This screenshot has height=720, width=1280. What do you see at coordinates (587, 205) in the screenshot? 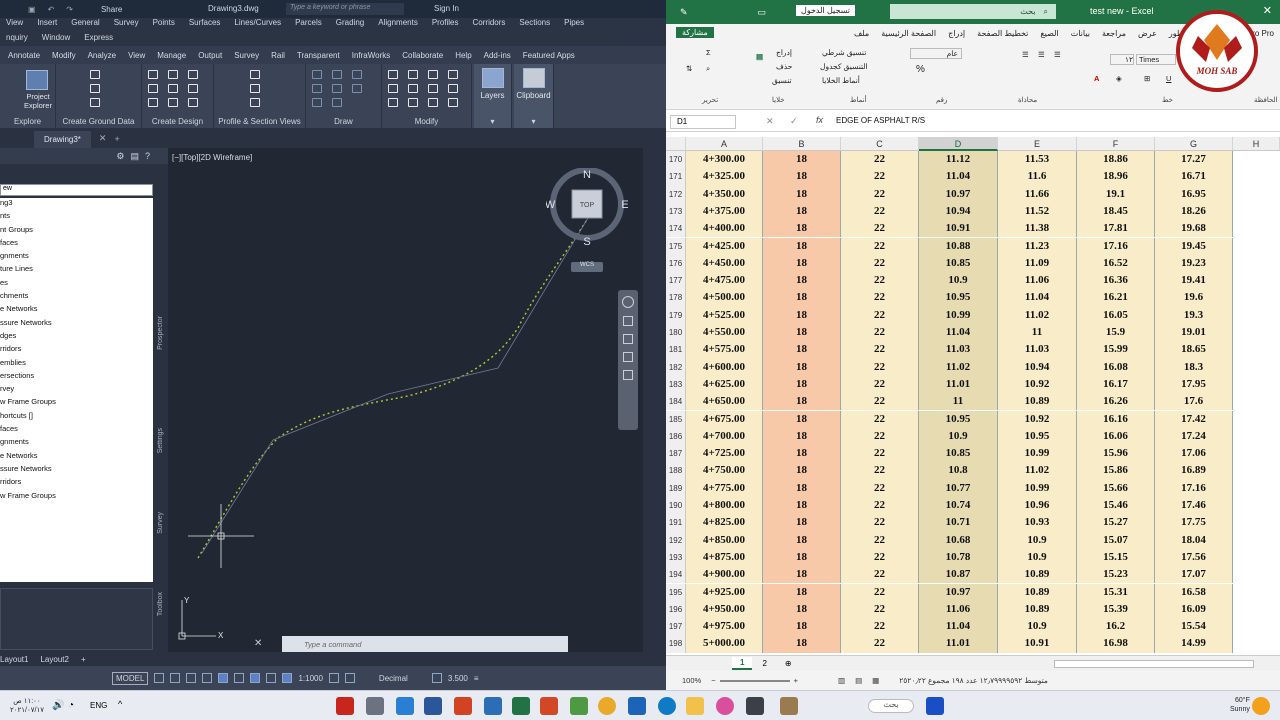
I see `viewcube-top-face: TOP` at bounding box center [587, 205].